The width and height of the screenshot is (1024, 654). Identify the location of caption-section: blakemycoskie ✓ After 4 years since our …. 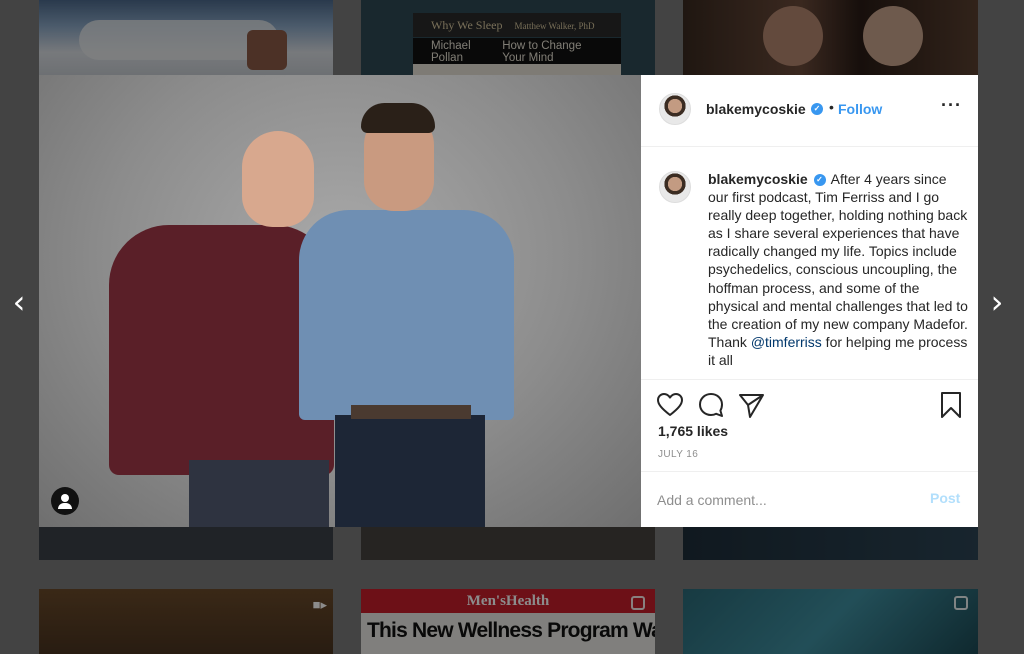
(809, 263).